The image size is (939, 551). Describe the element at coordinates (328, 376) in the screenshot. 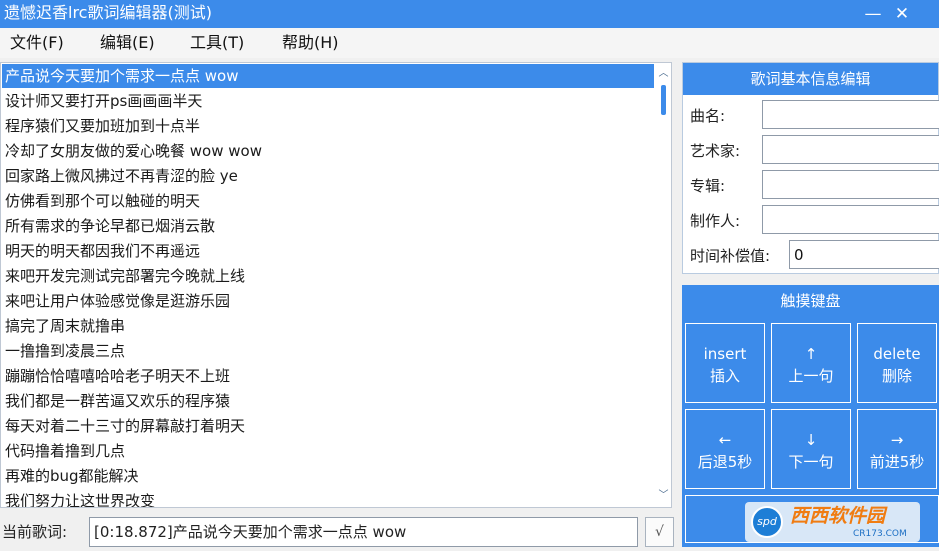

I see `lyric-row: 蹦蹦恰恰嘻嘻哈哈老子明天不上班` at that location.